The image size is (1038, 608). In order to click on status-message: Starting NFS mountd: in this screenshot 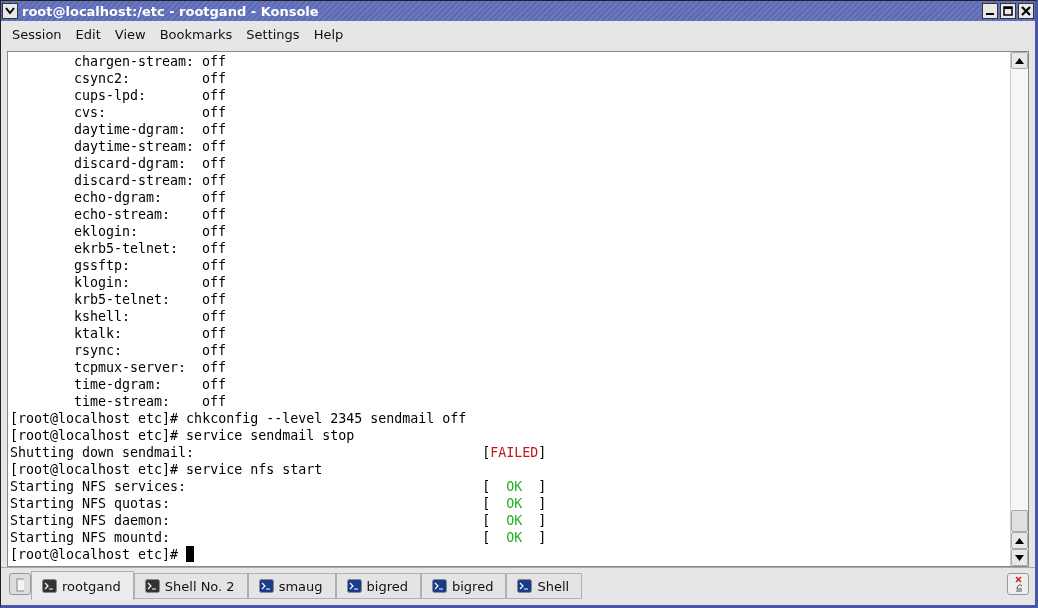, I will do `click(91, 537)`.